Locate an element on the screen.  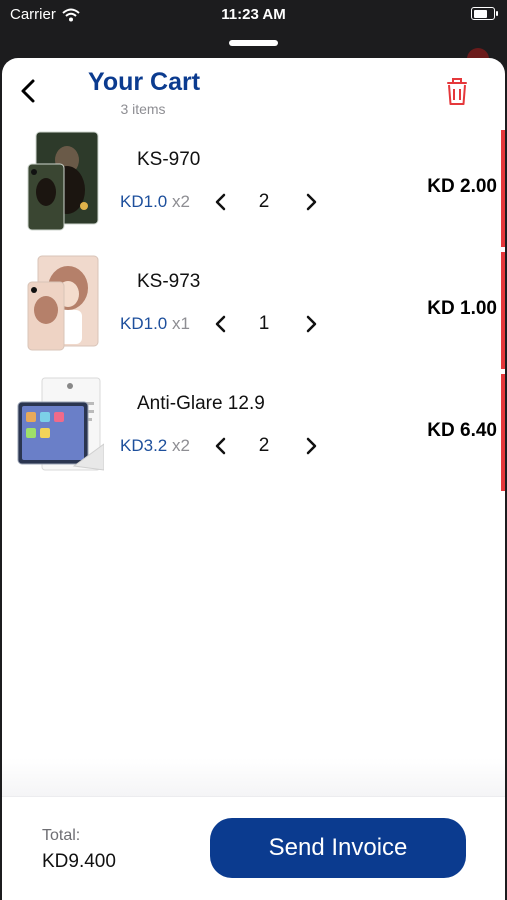
line-total: KD 6.40 is located at coordinates (462, 430).